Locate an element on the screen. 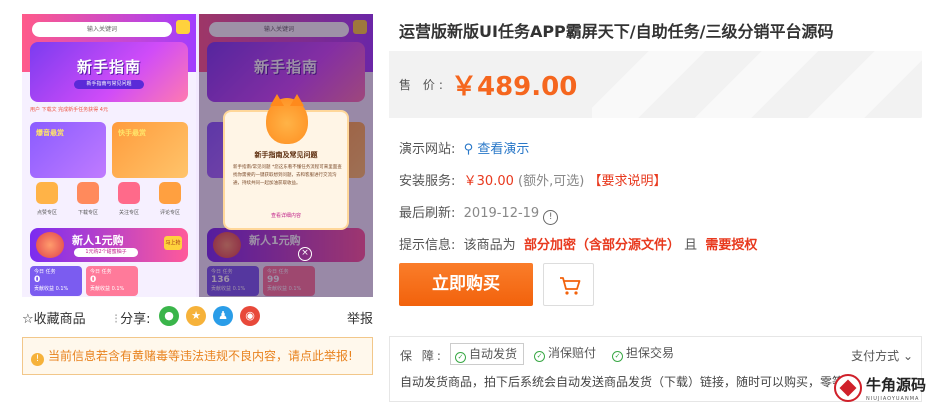  guarantee-auto-delivery: ✓ 自动发货 is located at coordinates (487, 354).